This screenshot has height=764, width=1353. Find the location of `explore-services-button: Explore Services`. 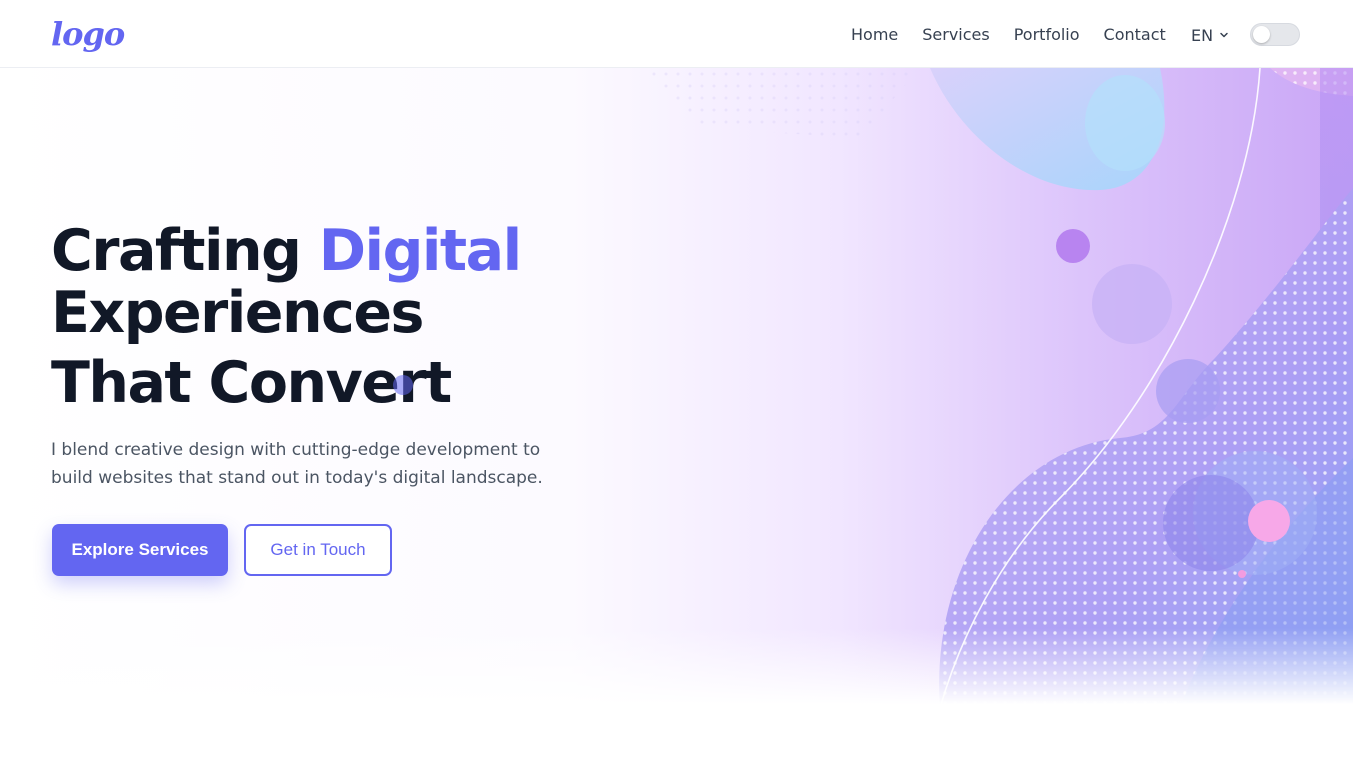

explore-services-button: Explore Services is located at coordinates (140, 550).